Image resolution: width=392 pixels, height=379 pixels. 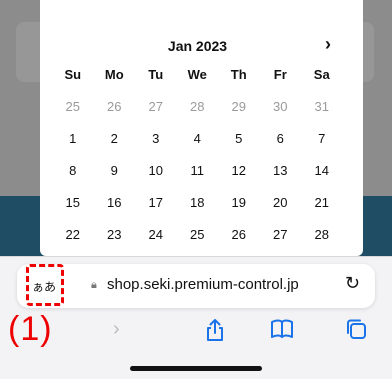 I want to click on weekday-label: Th, so click(x=238, y=74).